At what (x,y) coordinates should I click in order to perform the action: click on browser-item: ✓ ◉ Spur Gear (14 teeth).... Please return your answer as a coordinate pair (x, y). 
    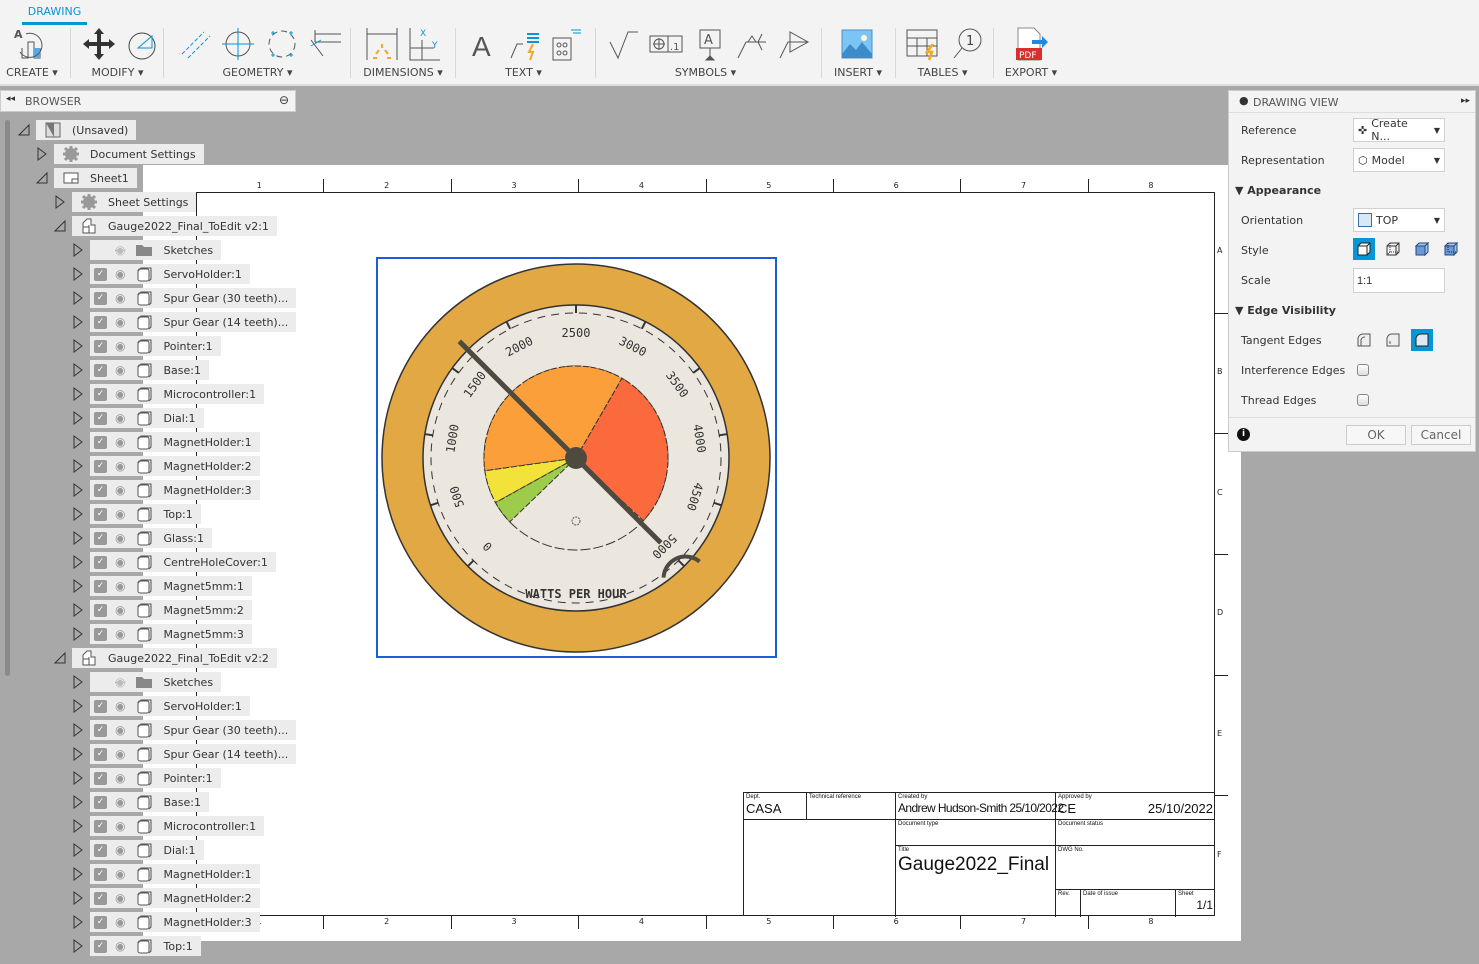
    Looking at the image, I should click on (184, 322).